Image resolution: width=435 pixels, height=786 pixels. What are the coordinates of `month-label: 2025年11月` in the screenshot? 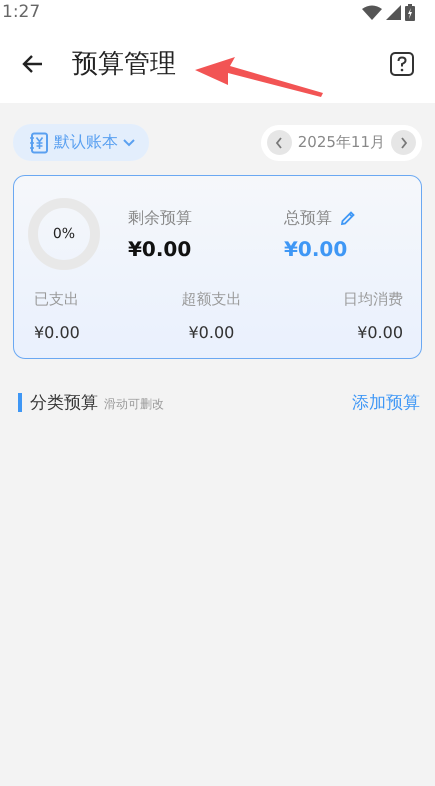 It's located at (341, 142).